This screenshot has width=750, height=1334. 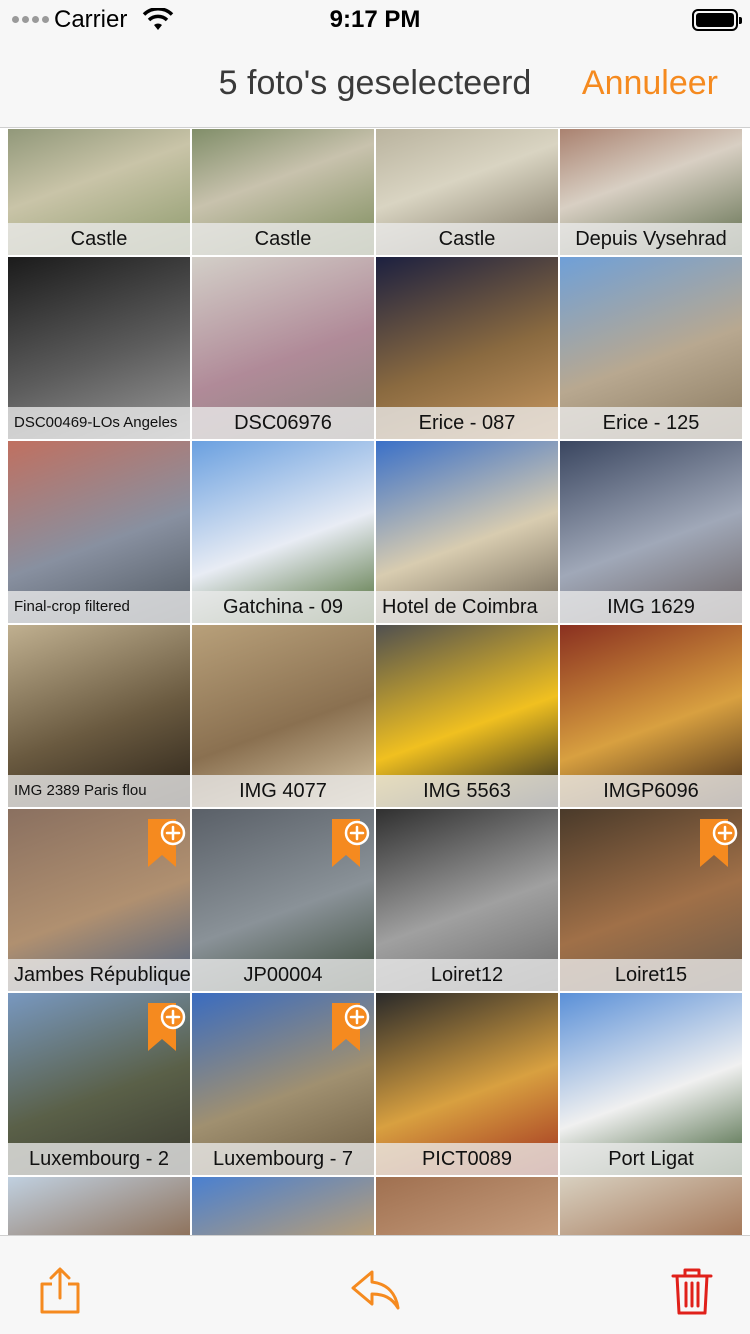 What do you see at coordinates (283, 716) in the screenshot?
I see `photo-cell: IMG 4077` at bounding box center [283, 716].